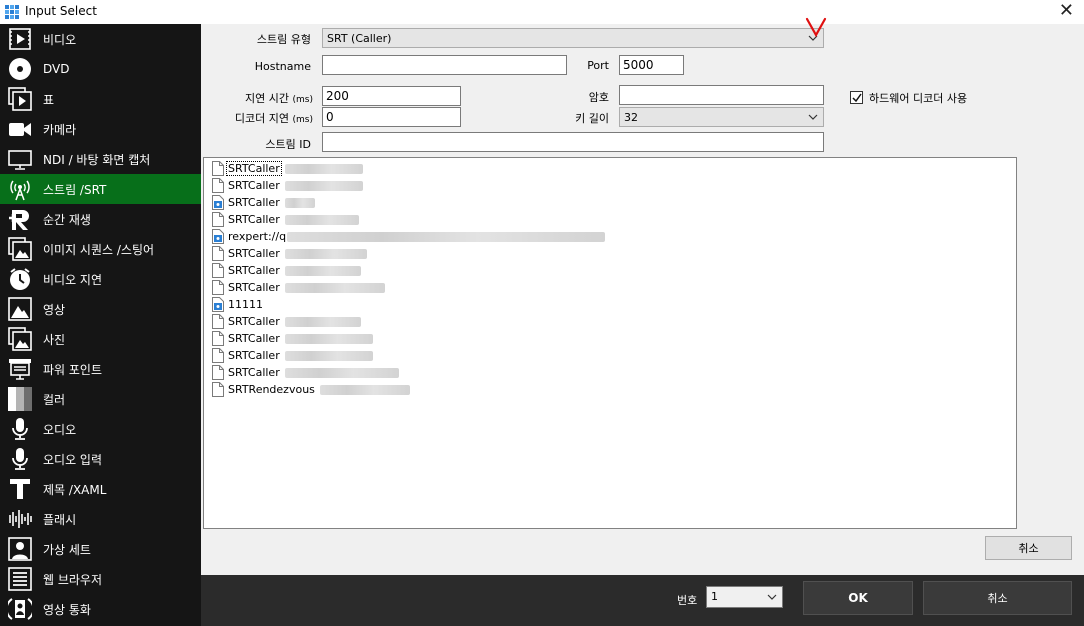 The height and width of the screenshot is (626, 1084). What do you see at coordinates (598, 97) in the screenshot?
I see `password-label: 암호` at bounding box center [598, 97].